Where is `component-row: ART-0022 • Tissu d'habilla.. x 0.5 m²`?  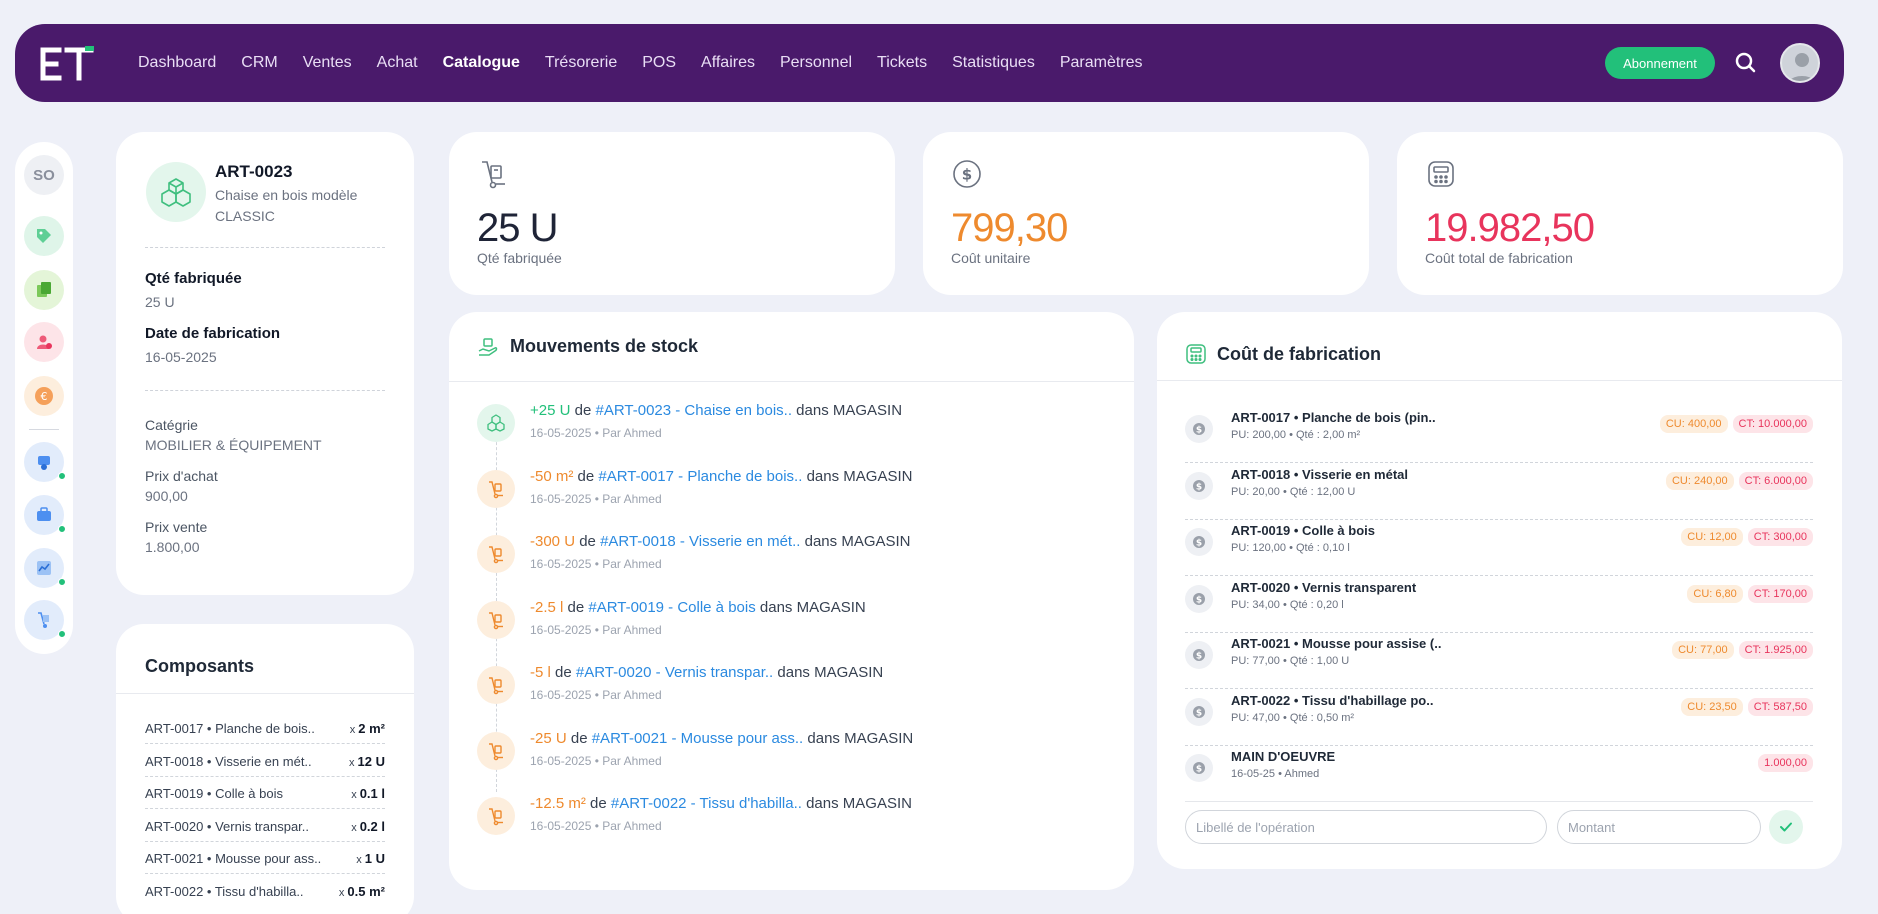 component-row: ART-0022 • Tissu d'habilla.. x 0.5 m² is located at coordinates (265, 891).